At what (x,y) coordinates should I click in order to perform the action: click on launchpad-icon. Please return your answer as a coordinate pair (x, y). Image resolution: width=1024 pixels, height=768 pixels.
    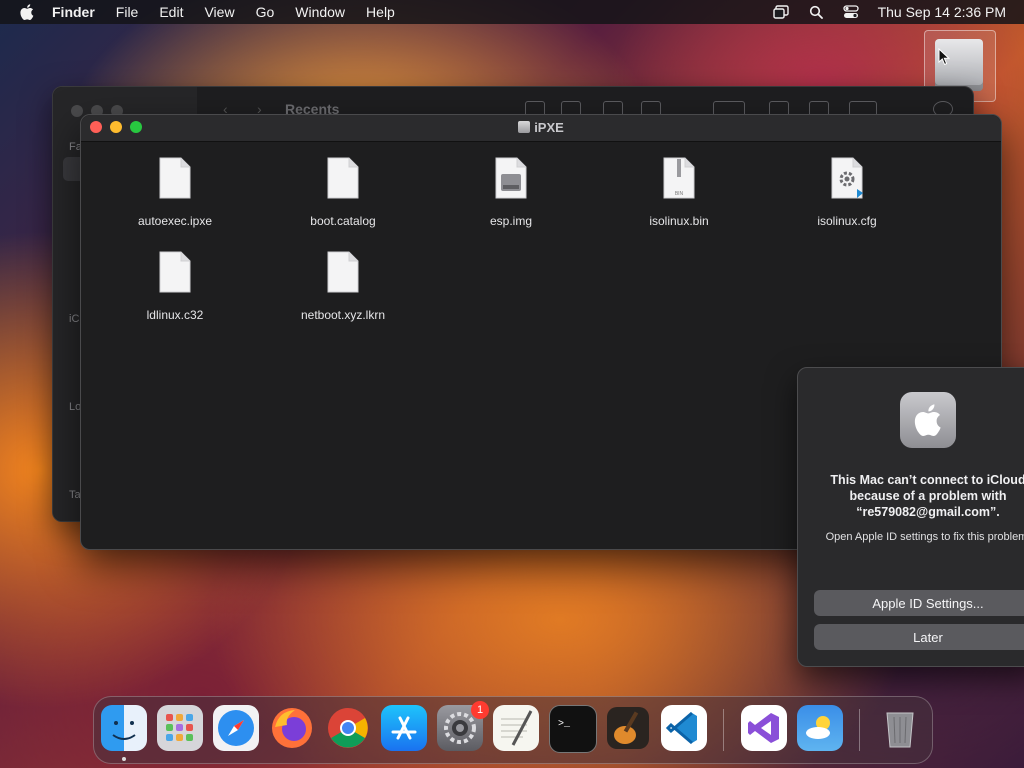
    Looking at the image, I should click on (180, 728).